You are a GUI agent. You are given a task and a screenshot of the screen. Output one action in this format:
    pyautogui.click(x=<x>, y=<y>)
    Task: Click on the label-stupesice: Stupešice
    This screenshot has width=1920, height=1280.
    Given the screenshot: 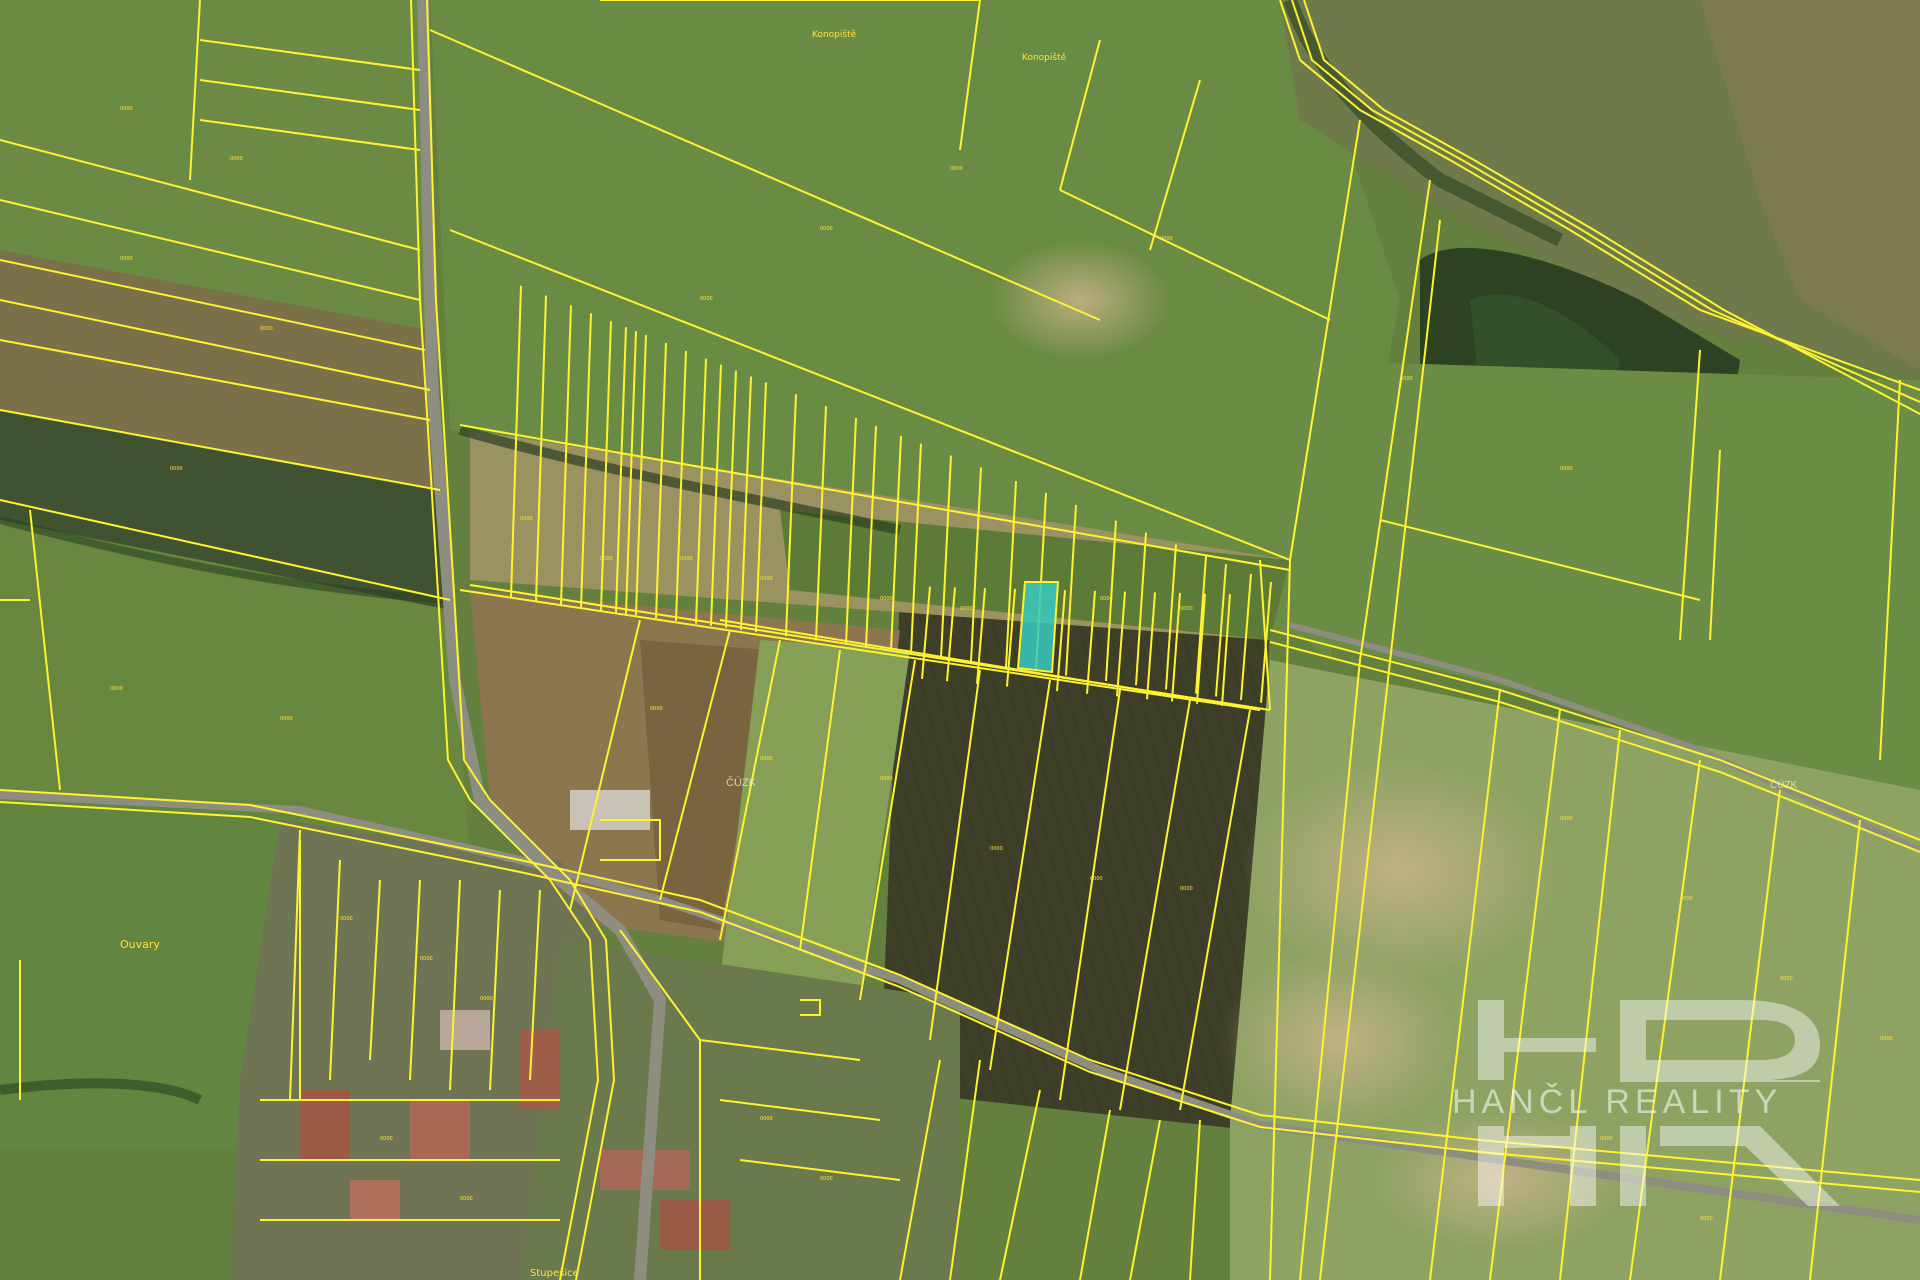 What is the action you would take?
    pyautogui.click(x=554, y=1273)
    